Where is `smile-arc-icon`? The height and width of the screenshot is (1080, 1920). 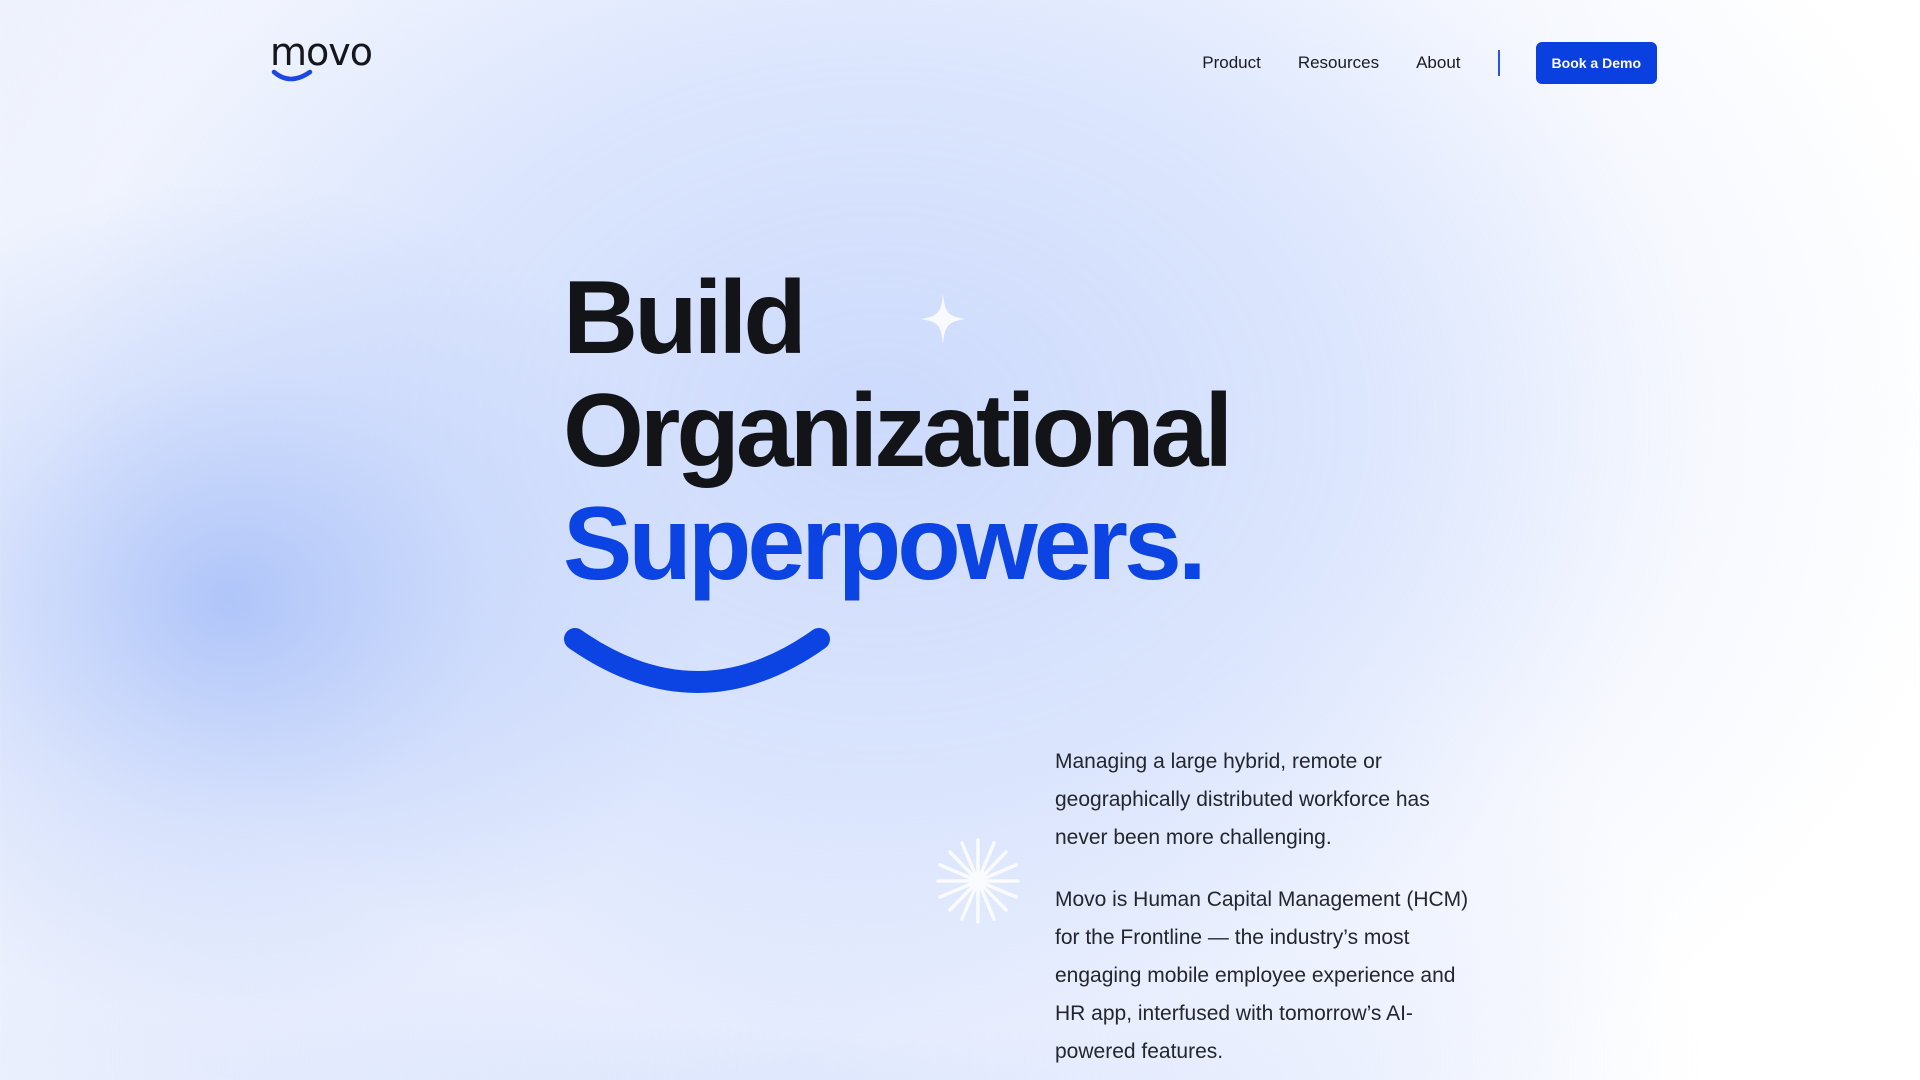
smile-arc-icon is located at coordinates (697, 660).